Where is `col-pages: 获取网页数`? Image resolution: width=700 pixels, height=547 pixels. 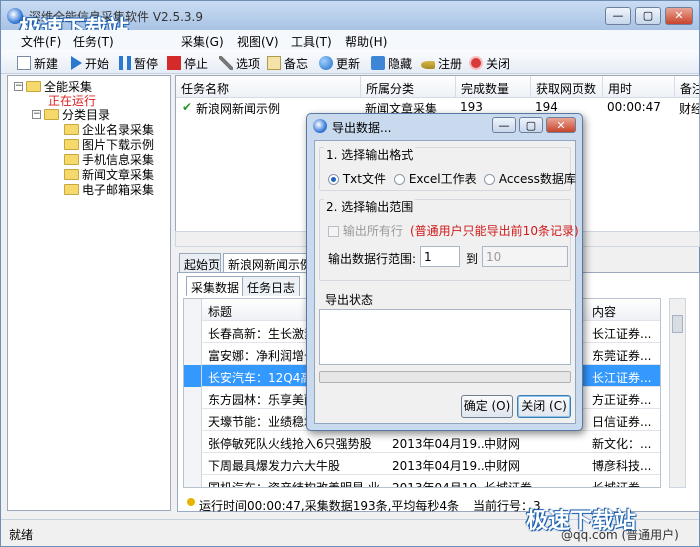
col-pages: 获取网页数 is located at coordinates (567, 87).